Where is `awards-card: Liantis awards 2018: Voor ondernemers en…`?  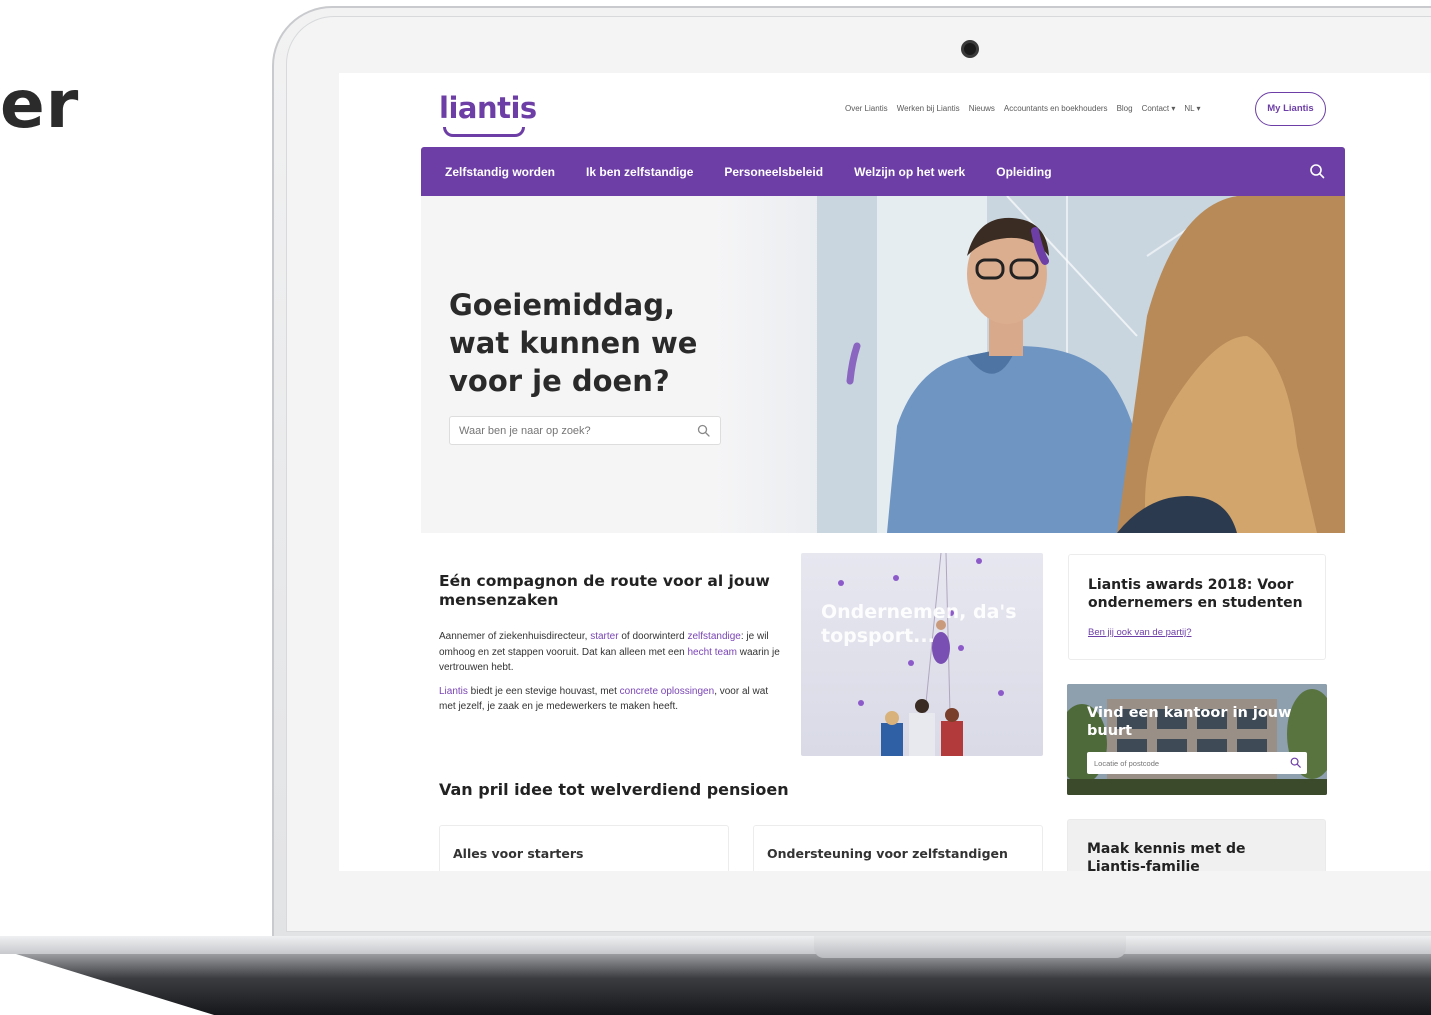
awards-card: Liantis awards 2018: Voor ondernemers en… is located at coordinates (1197, 607).